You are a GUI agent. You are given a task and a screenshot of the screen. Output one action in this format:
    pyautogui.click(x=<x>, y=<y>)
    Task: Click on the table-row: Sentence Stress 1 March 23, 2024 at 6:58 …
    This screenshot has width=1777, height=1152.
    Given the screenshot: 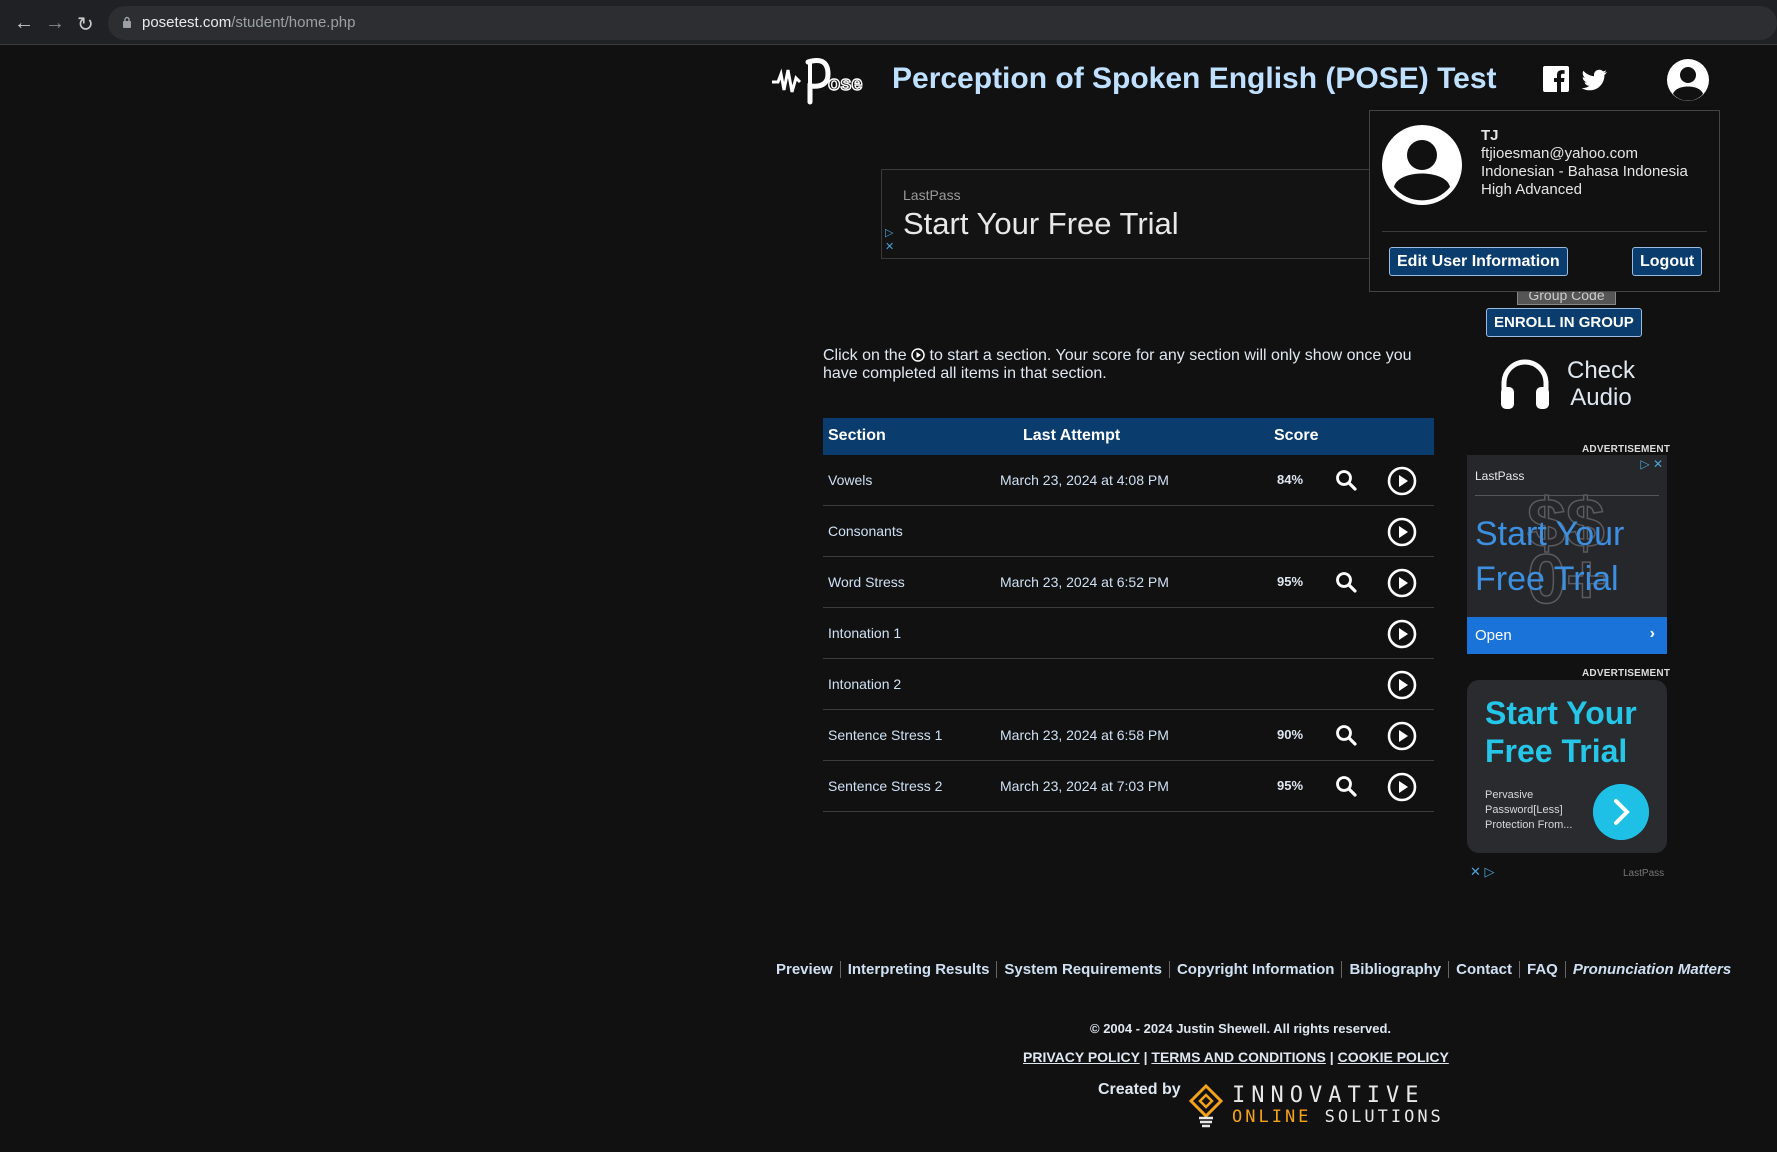 What is the action you would take?
    pyautogui.click(x=1128, y=735)
    